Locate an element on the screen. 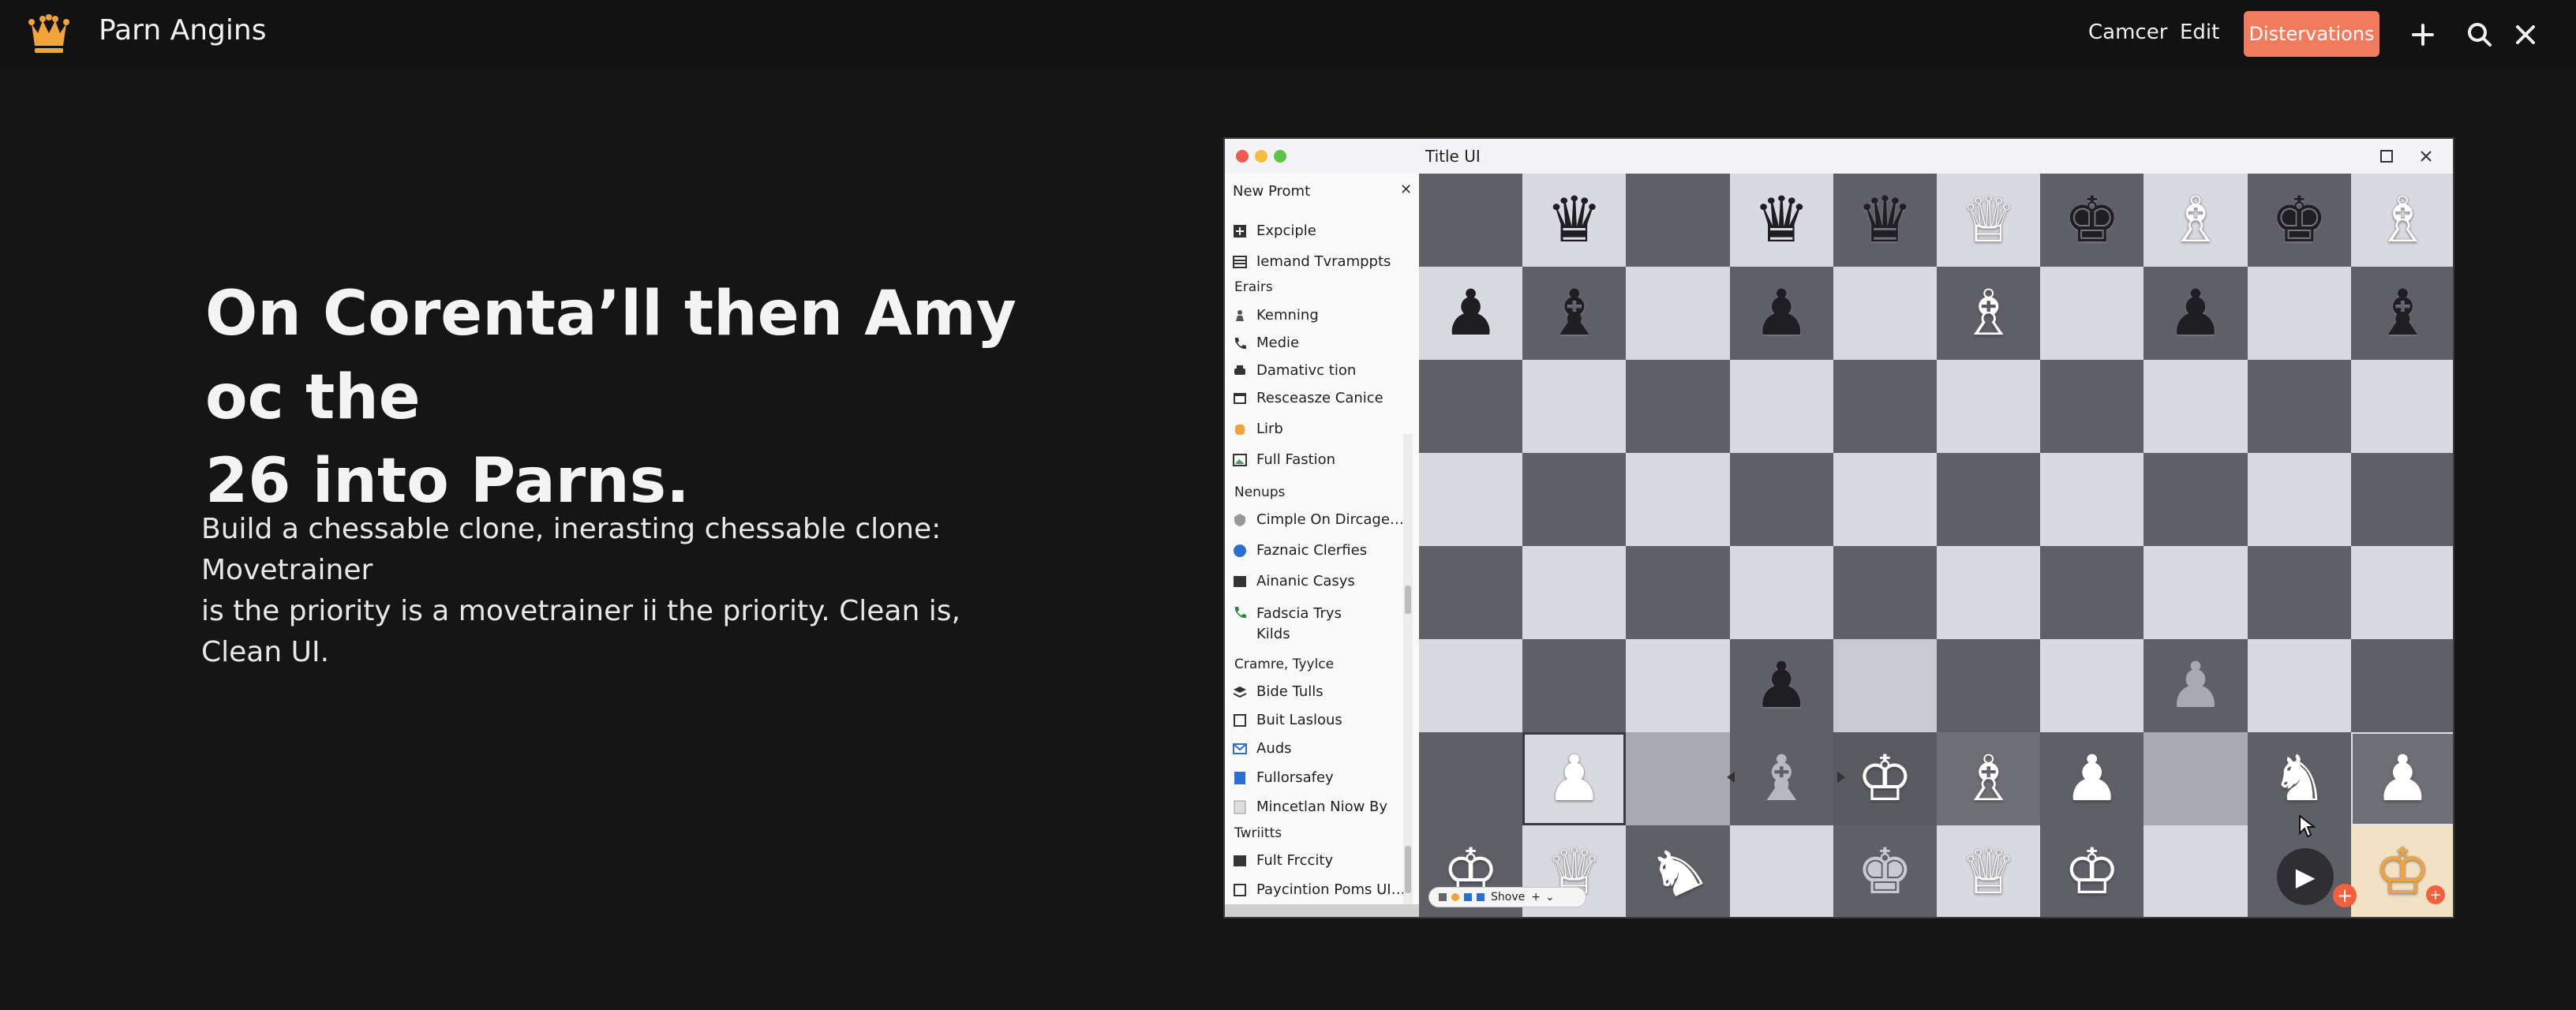 The height and width of the screenshot is (1010, 2576). sidebar-item: Faznaic Clerfies is located at coordinates (1300, 550).